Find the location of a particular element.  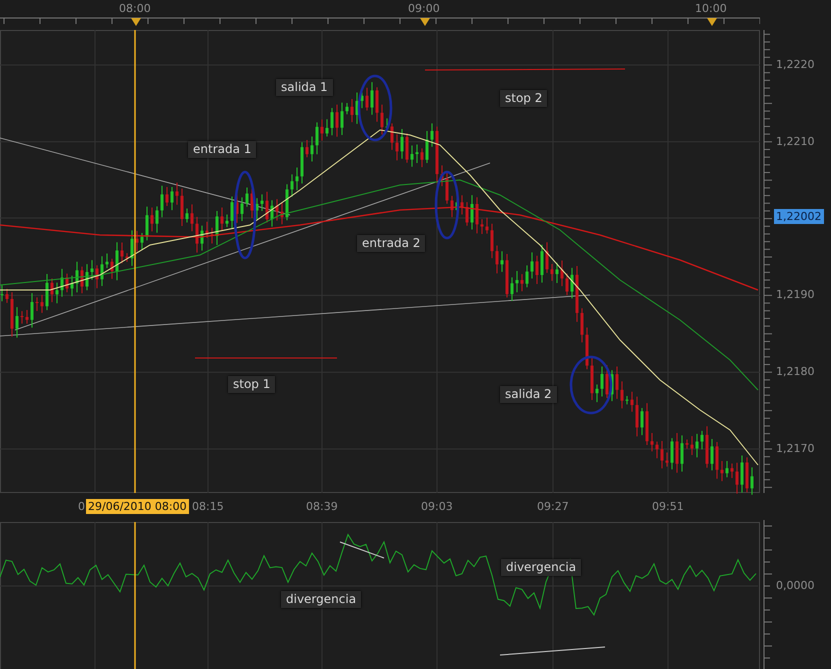

divergence-line is located at coordinates (362, 550).